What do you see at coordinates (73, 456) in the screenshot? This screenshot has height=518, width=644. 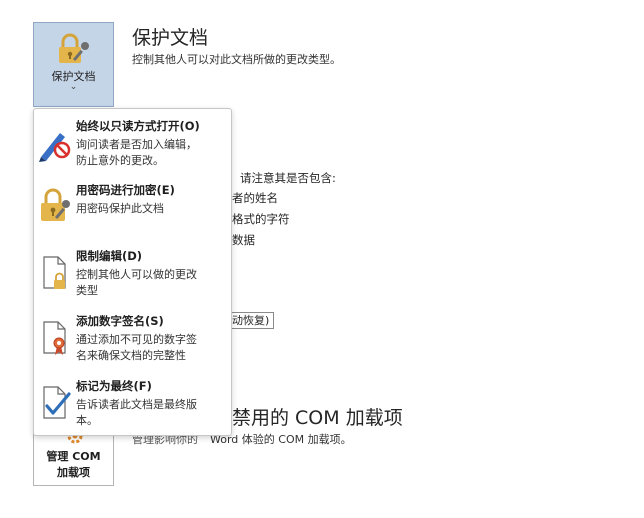 I see `manage-com-label-line1: 管理 COM` at bounding box center [73, 456].